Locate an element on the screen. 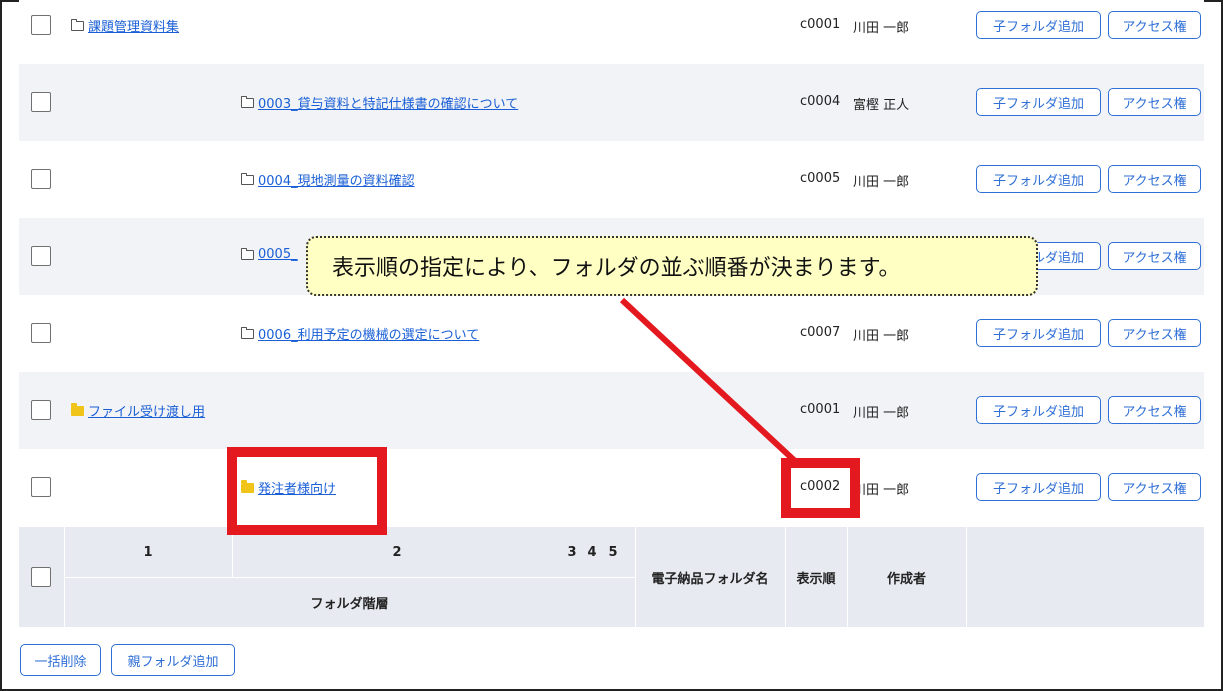 The width and height of the screenshot is (1223, 691). annotation-arrow is located at coordinates (709, 381).